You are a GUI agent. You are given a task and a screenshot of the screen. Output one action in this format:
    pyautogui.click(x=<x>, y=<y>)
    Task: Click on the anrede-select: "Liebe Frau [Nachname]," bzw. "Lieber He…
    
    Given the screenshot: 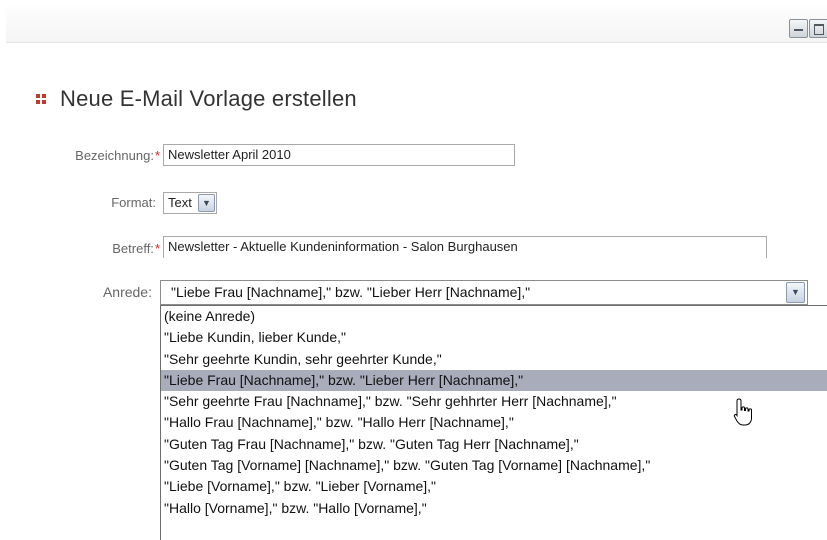 What is the action you would take?
    pyautogui.click(x=484, y=292)
    